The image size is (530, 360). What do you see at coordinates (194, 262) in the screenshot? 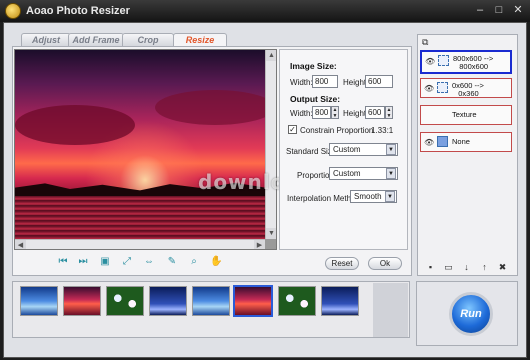
I see `zoom-icon: ⌕` at bounding box center [194, 262].